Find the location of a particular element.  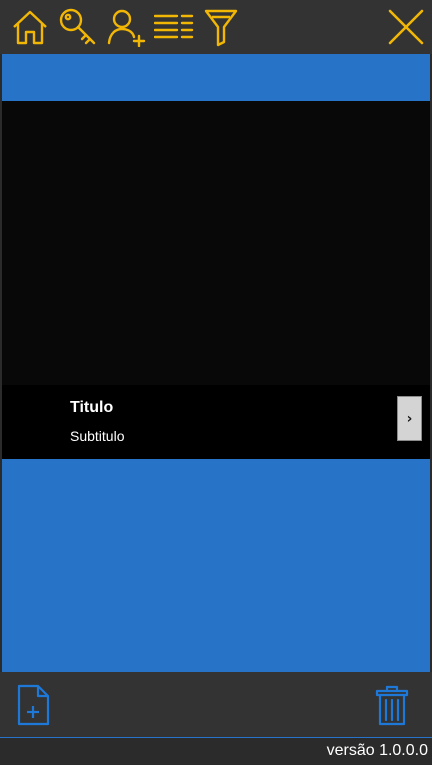

close-icon is located at coordinates (406, 27).